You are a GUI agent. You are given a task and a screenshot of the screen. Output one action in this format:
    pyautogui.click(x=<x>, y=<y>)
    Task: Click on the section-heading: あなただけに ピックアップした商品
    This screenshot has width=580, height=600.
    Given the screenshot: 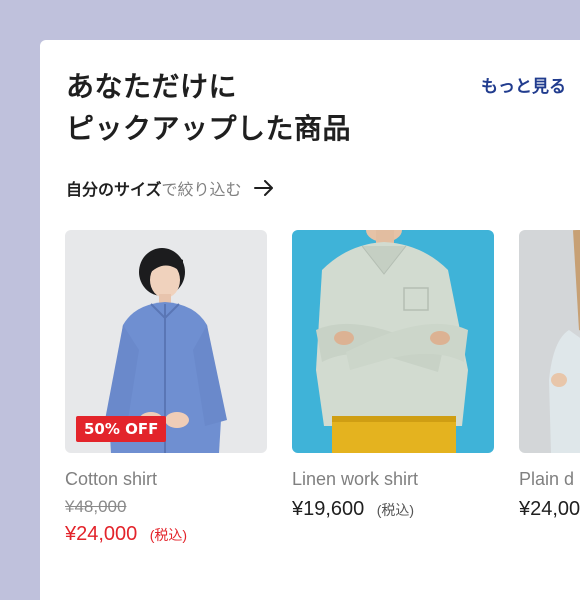 What is the action you would take?
    pyautogui.click(x=208, y=108)
    